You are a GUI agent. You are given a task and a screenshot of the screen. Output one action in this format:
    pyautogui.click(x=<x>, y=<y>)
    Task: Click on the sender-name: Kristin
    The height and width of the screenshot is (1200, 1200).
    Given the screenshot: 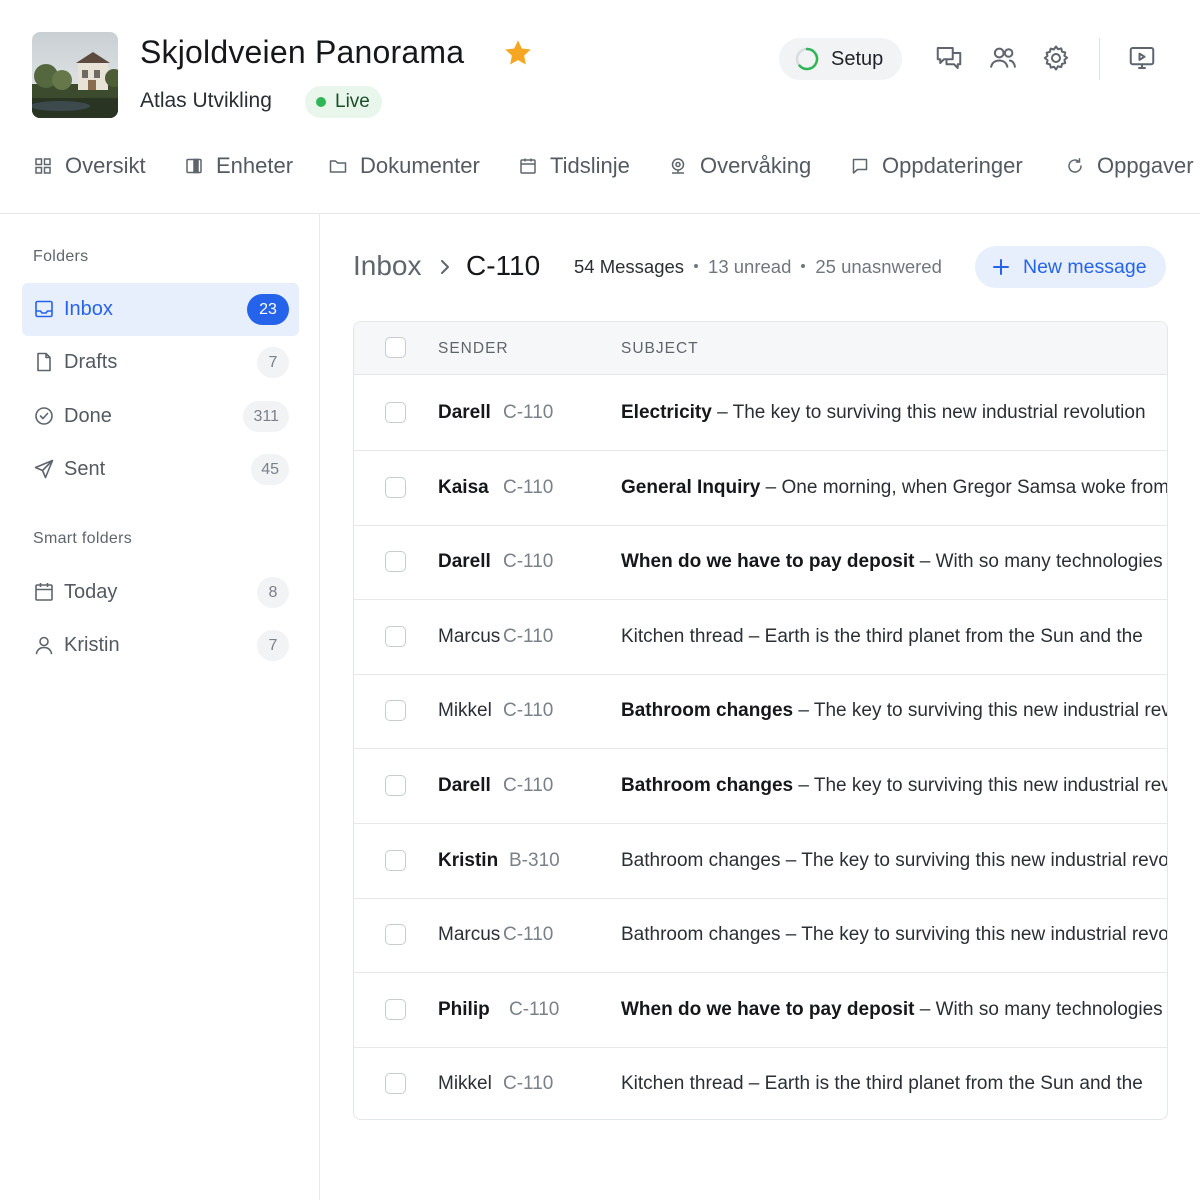 What is the action you would take?
    pyautogui.click(x=468, y=860)
    